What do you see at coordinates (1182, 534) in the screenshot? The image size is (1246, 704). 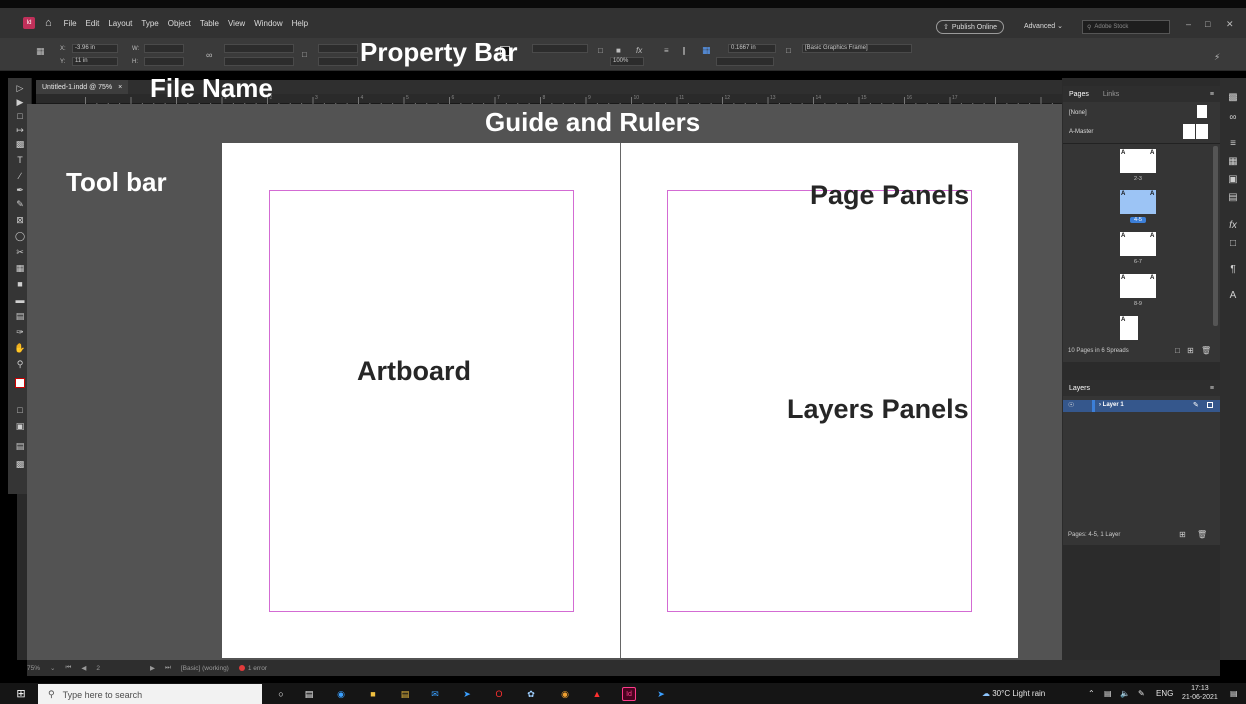 I see `new-layer-icon: ⊞` at bounding box center [1182, 534].